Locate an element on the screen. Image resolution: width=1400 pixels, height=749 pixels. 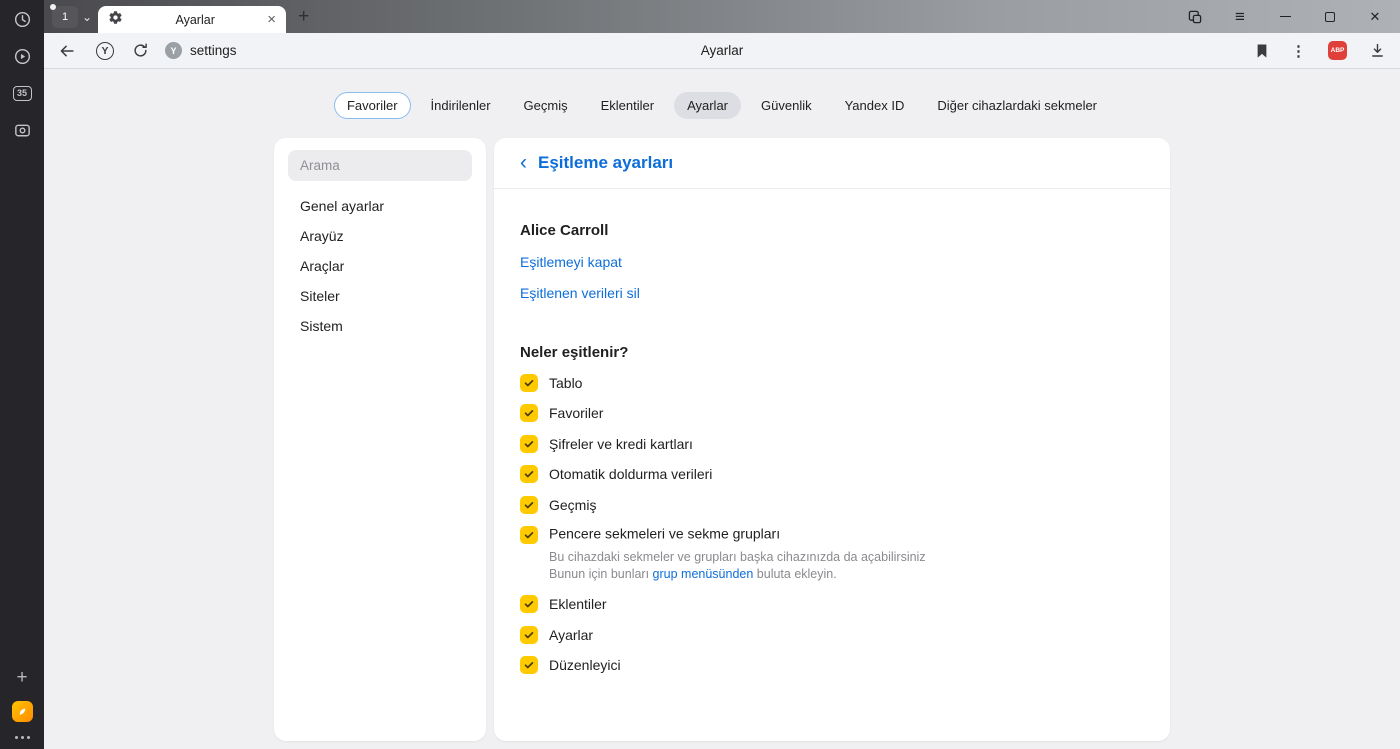
page-title: Ayarlar is located at coordinates (722, 50).